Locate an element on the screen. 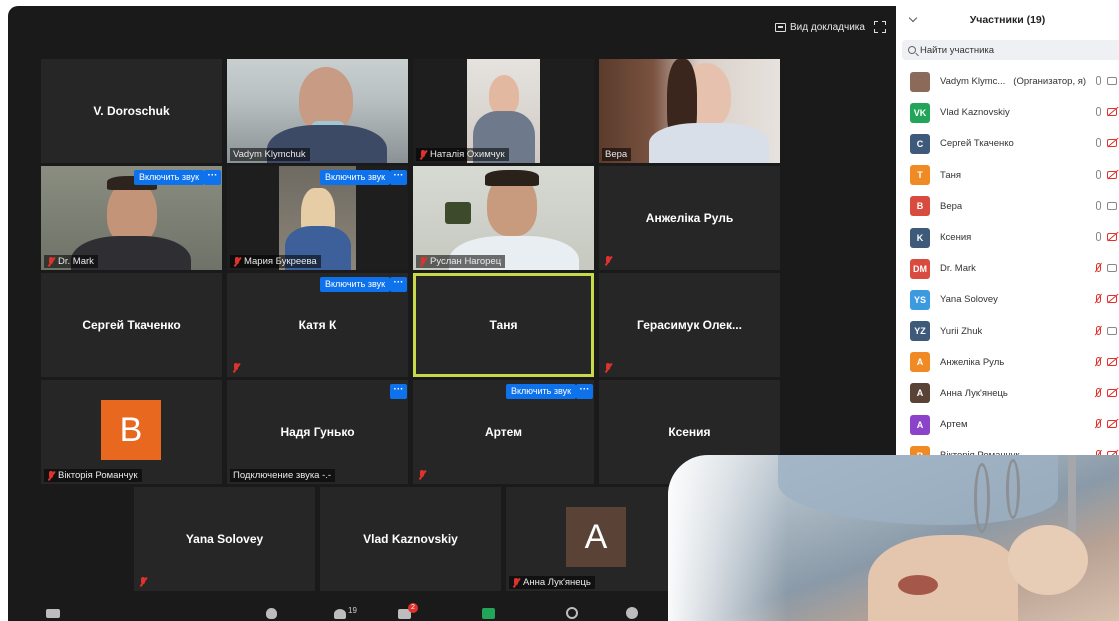 Image resolution: width=1119 pixels, height=621 pixels. participant-list-item: A Артем is located at coordinates (1007, 424).